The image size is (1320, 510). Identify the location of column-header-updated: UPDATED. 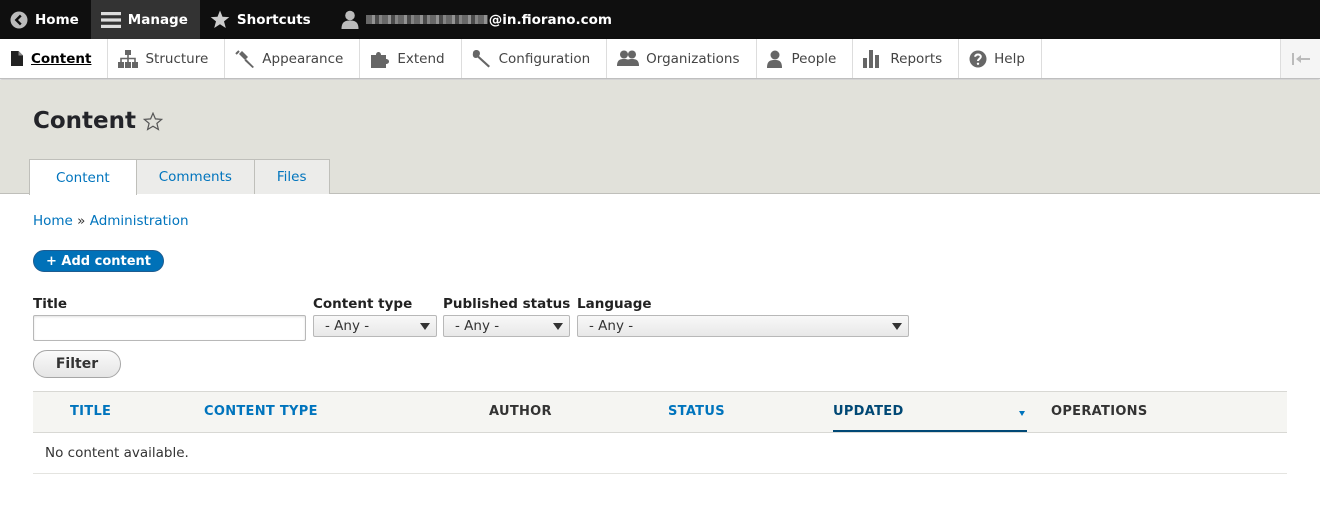
(868, 411).